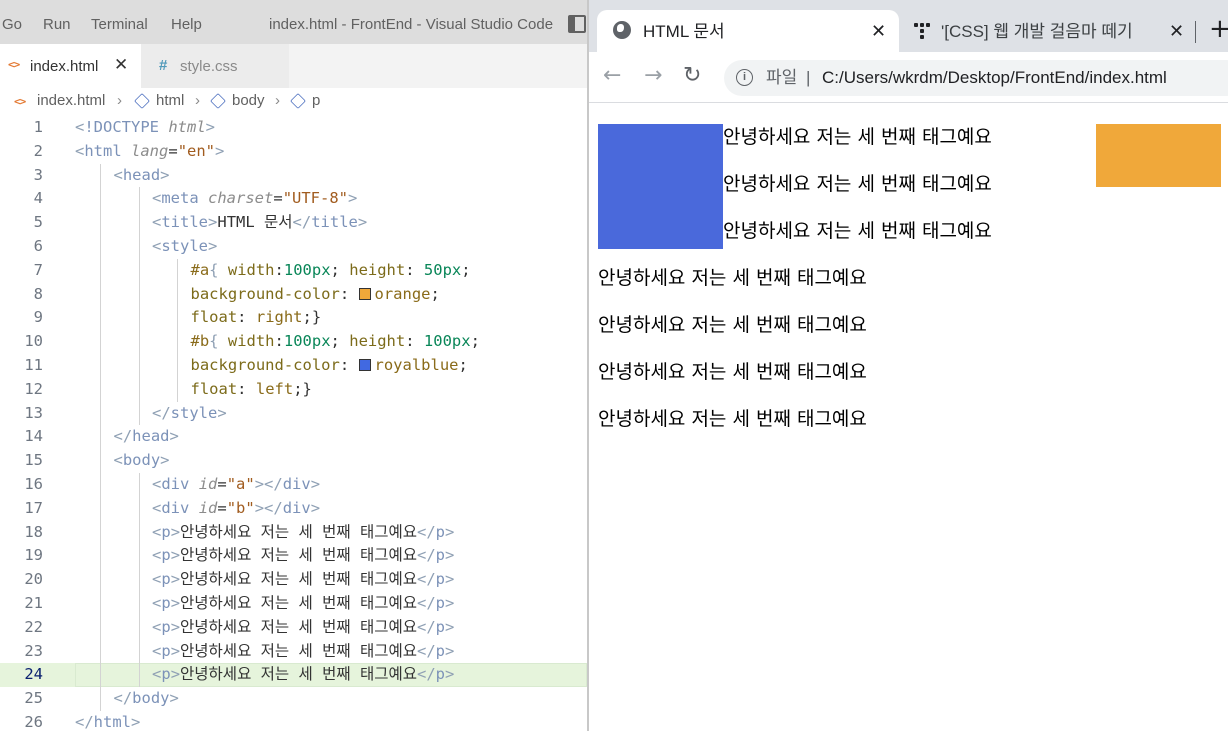 This screenshot has height=731, width=1228. I want to click on line-number: 12, so click(33, 388).